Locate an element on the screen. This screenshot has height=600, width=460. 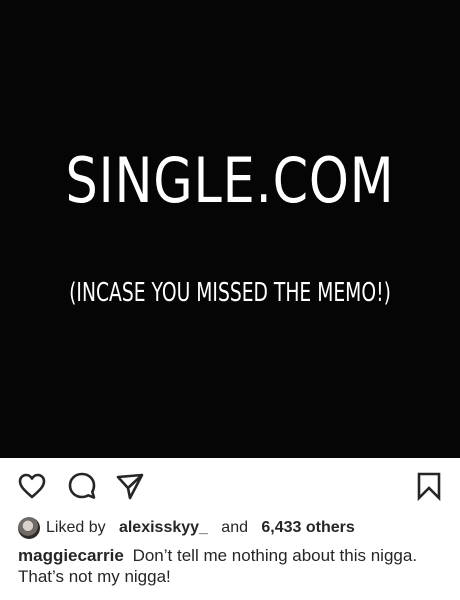
bookmark-icon is located at coordinates (429, 486).